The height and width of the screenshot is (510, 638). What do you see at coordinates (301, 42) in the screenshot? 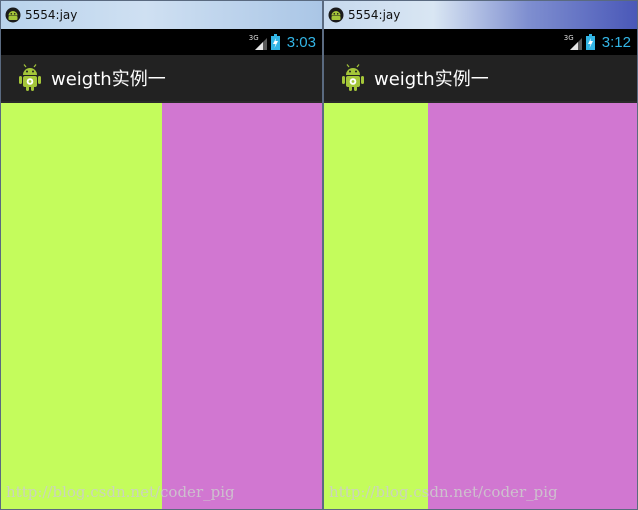
I see `status-clock: 3:03` at bounding box center [301, 42].